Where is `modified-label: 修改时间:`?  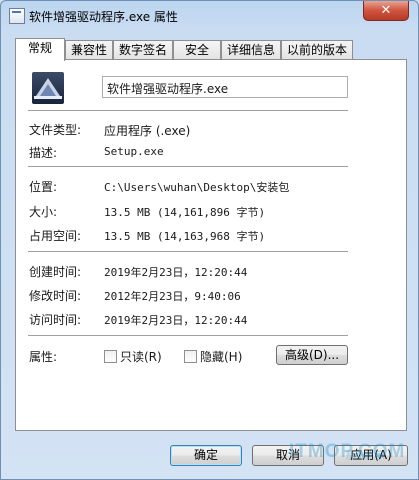 modified-label: 修改时间: is located at coordinates (55, 296).